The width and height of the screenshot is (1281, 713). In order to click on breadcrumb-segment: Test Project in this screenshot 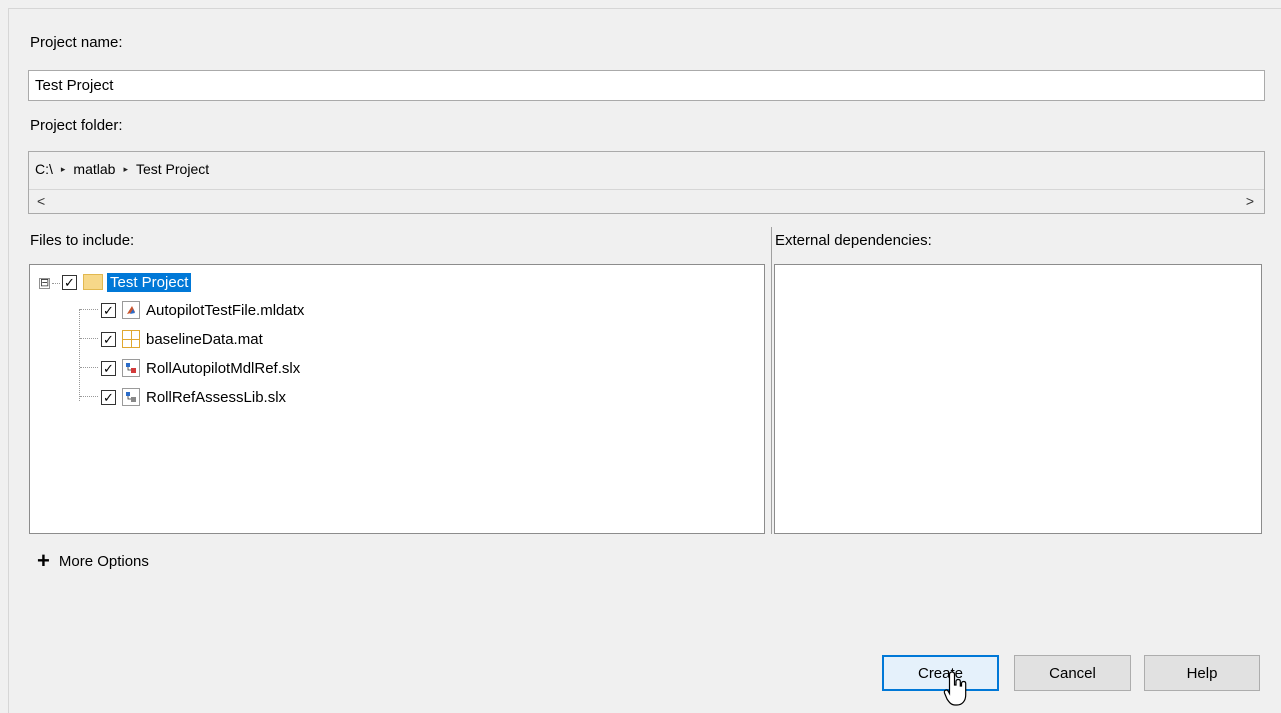, I will do `click(172, 169)`.